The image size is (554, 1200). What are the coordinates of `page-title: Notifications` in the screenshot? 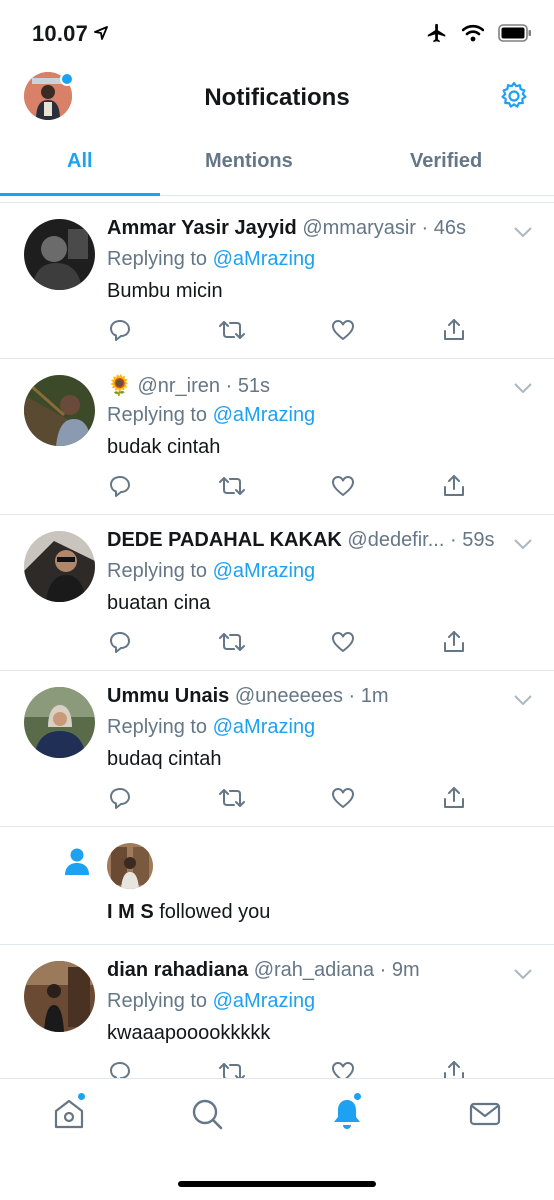 It's located at (277, 97).